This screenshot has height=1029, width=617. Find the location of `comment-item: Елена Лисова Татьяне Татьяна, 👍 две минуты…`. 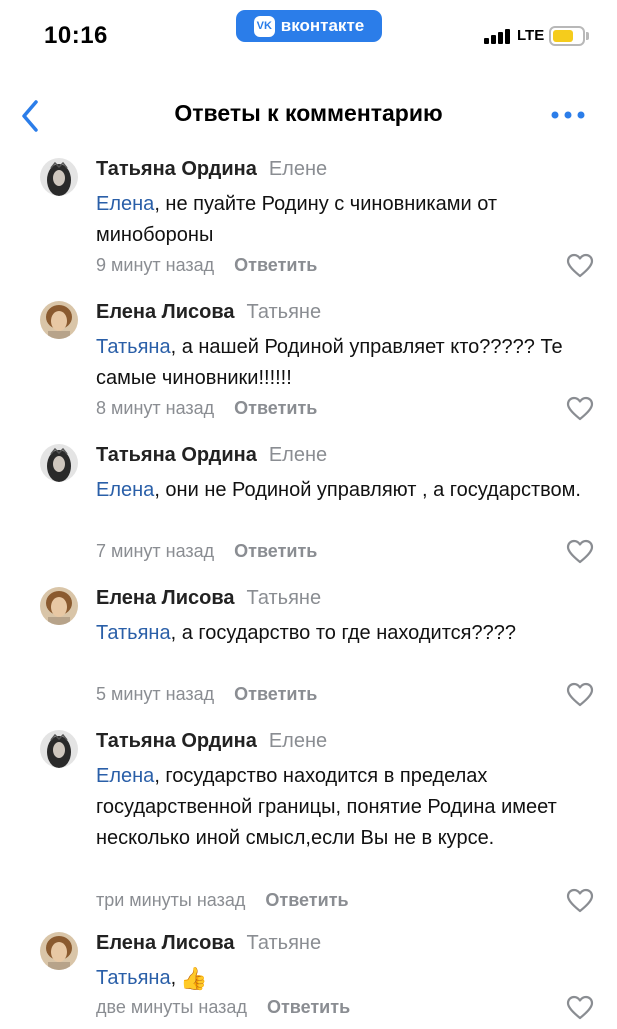

comment-item: Елена Лисова Татьяне Татьяна, 👍 две минуты… is located at coordinates (308, 976).